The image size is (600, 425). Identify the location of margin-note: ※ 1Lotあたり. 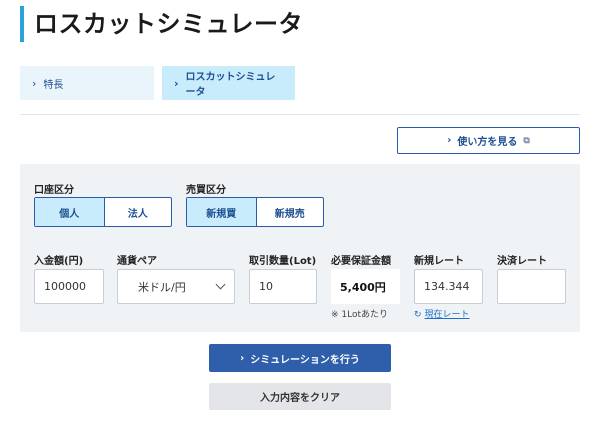
(360, 315).